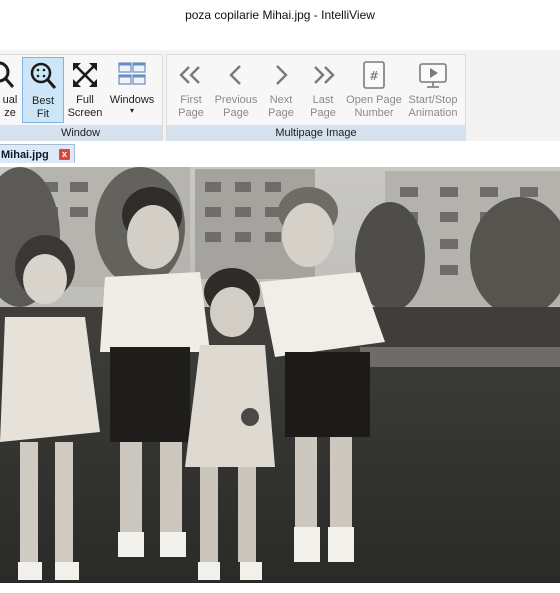 Image resolution: width=560 pixels, height=593 pixels. I want to click on open-page-number-button: # Open Page Number, so click(374, 89).